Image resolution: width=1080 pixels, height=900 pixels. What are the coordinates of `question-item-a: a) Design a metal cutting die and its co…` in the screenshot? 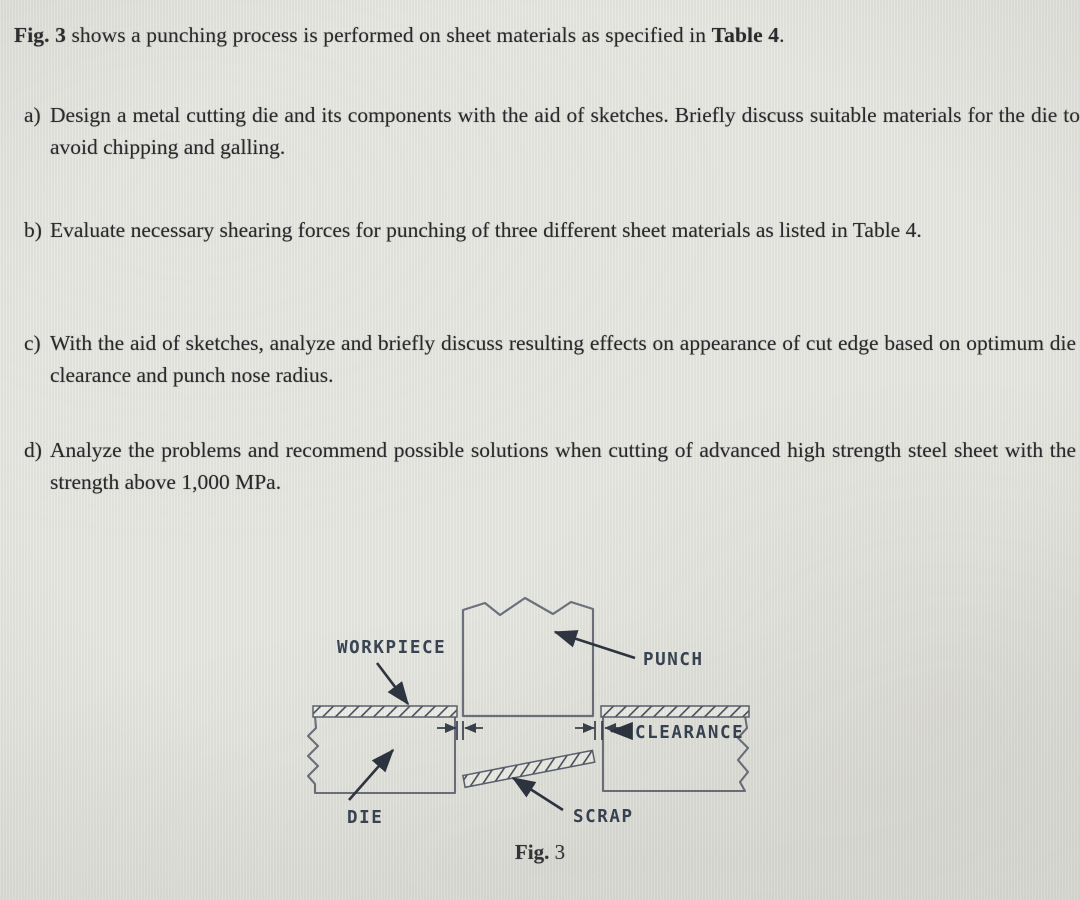 It's located at (547, 131).